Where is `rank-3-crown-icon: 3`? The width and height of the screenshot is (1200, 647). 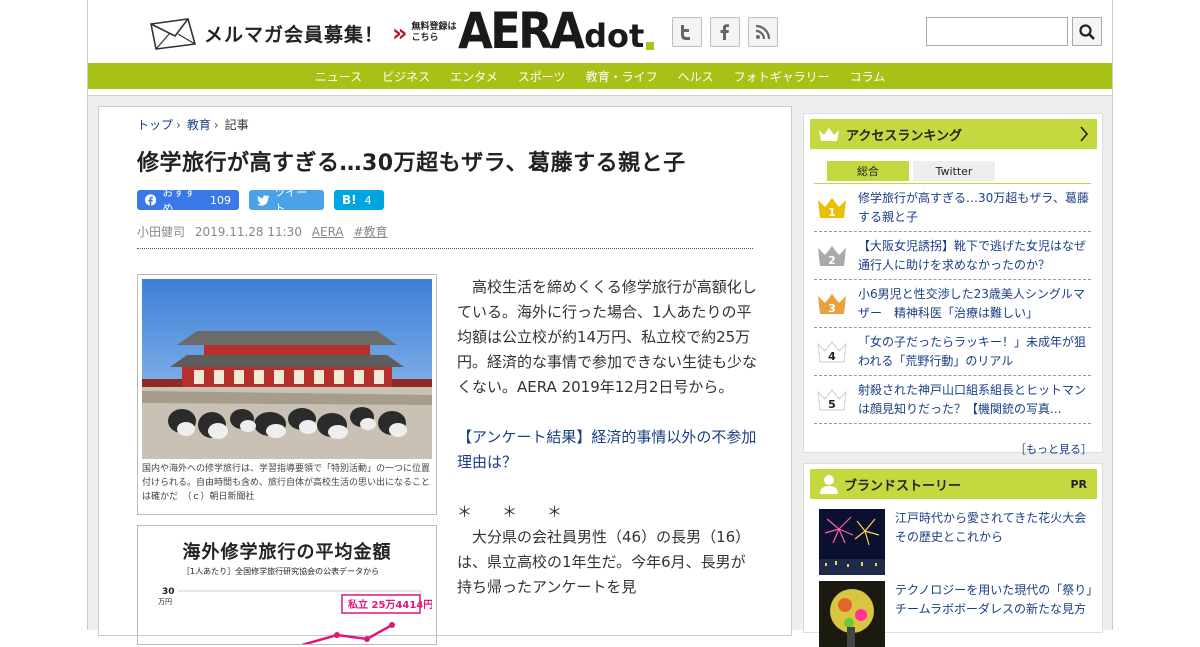
rank-3-crown-icon: 3 is located at coordinates (832, 304).